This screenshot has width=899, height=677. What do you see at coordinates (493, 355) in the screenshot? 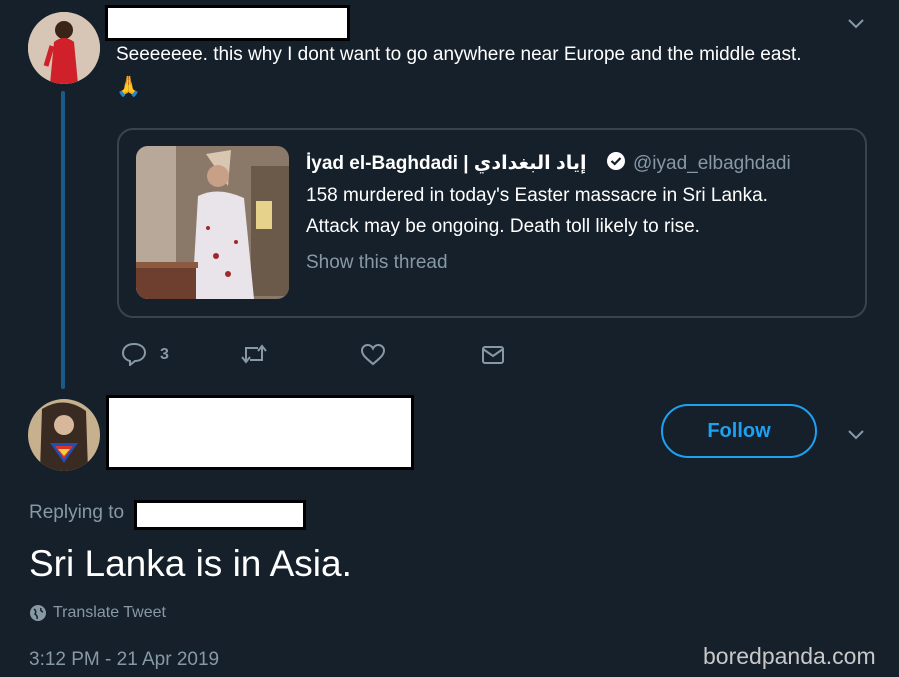
I see `message-icon` at bounding box center [493, 355].